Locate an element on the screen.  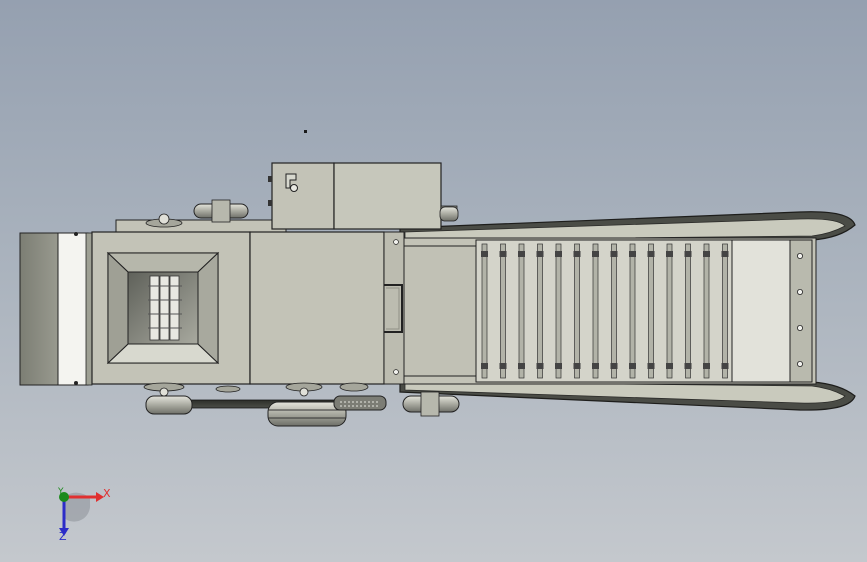
top-bearing is located at coordinates (164, 220).